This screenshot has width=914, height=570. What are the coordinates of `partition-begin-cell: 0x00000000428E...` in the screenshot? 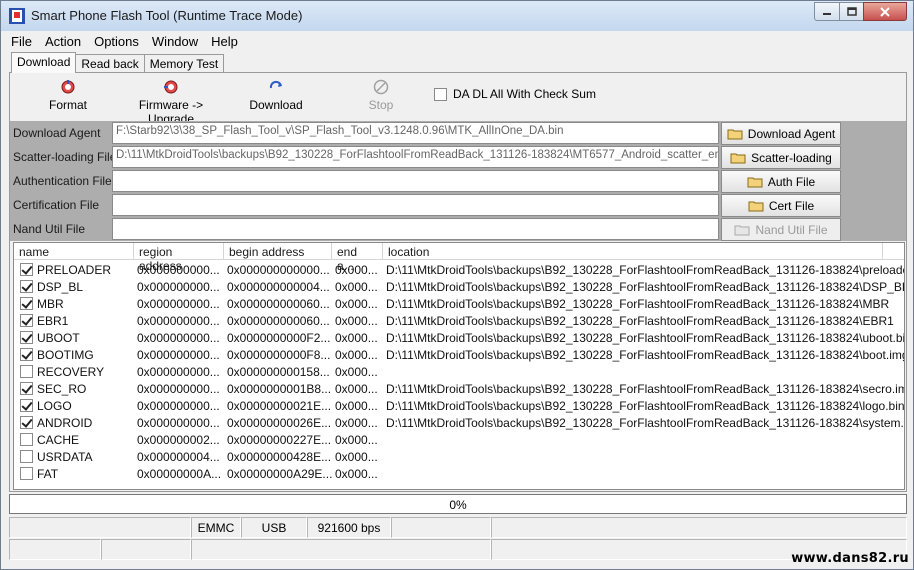 It's located at (279, 457).